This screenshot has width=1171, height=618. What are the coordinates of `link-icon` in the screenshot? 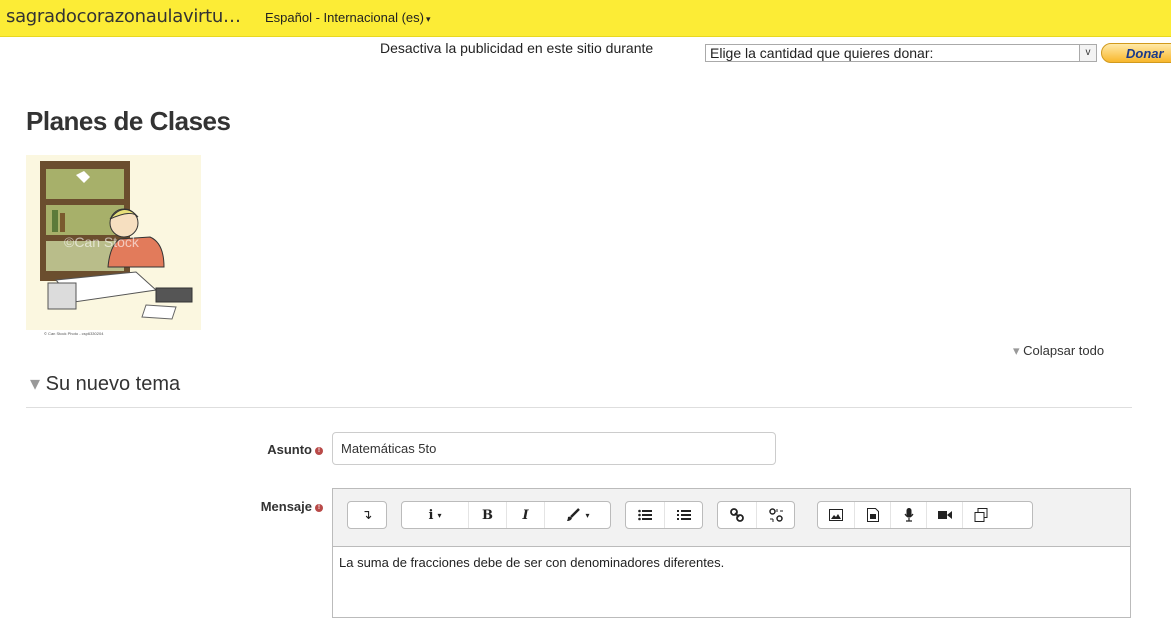 It's located at (737, 515).